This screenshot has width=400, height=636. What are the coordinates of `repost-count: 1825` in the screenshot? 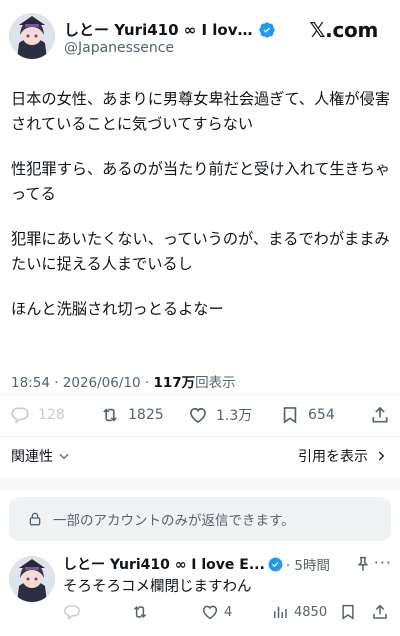 It's located at (146, 415).